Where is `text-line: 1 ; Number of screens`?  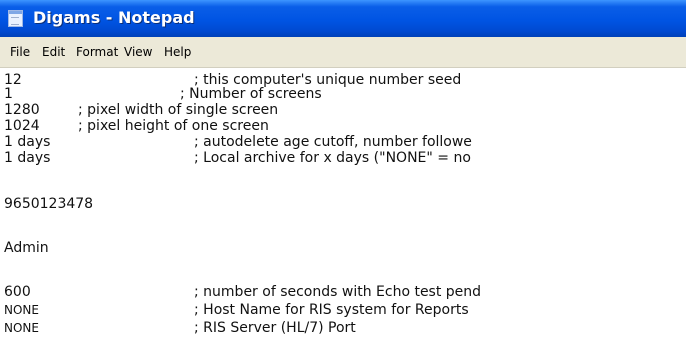 text-line: 1 ; Number of screens is located at coordinates (343, 94).